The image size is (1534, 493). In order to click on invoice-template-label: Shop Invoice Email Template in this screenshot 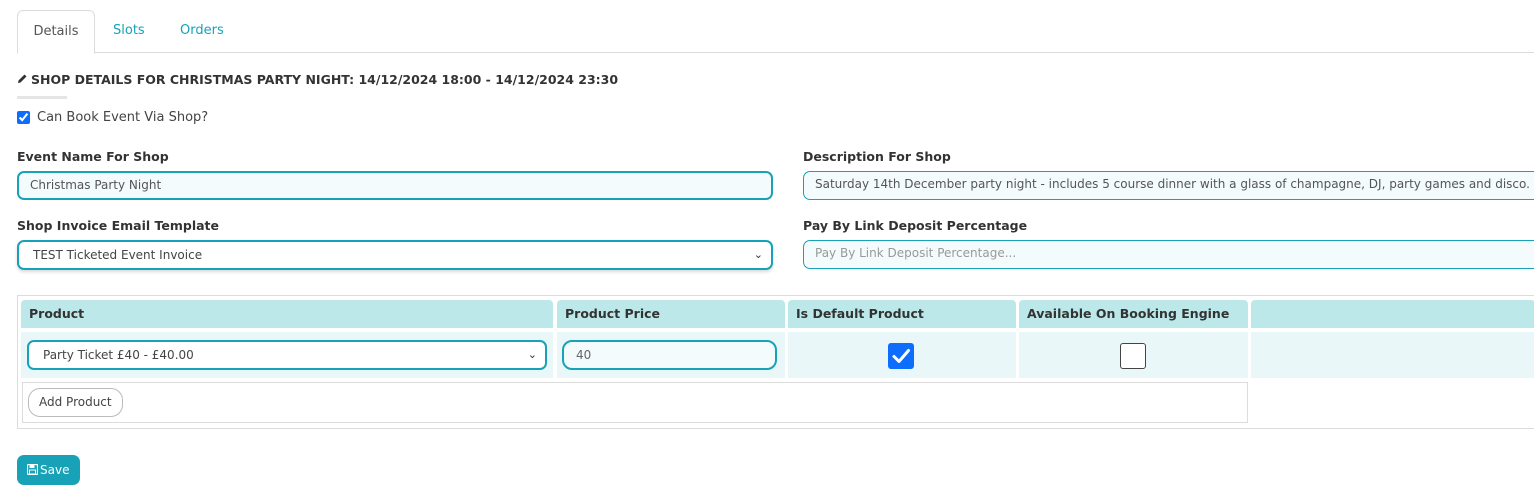, I will do `click(118, 225)`.